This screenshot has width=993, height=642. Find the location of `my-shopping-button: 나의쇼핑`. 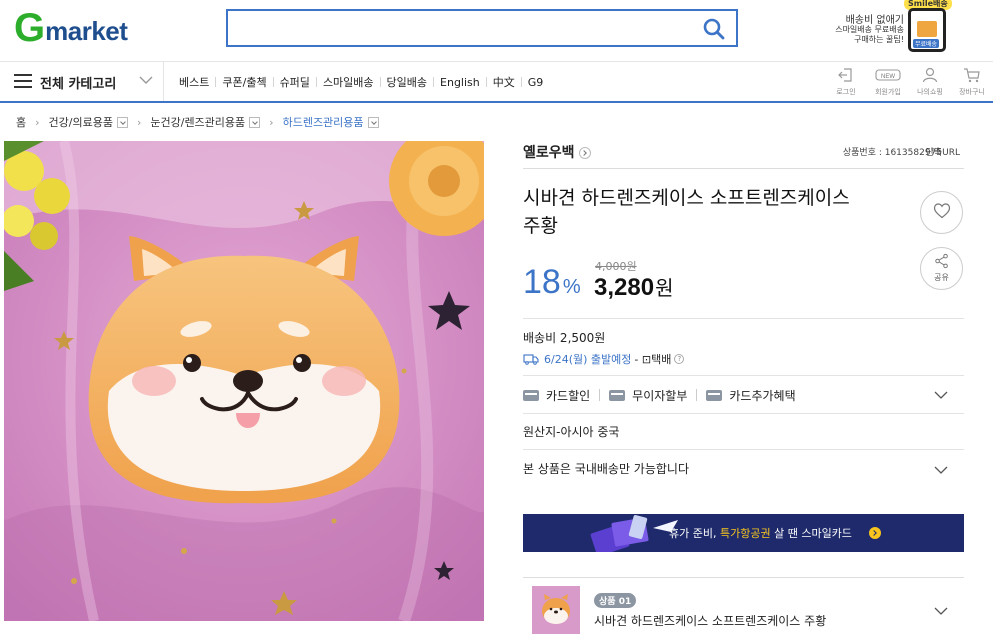

my-shopping-button: 나의쇼핑 is located at coordinates (930, 81).